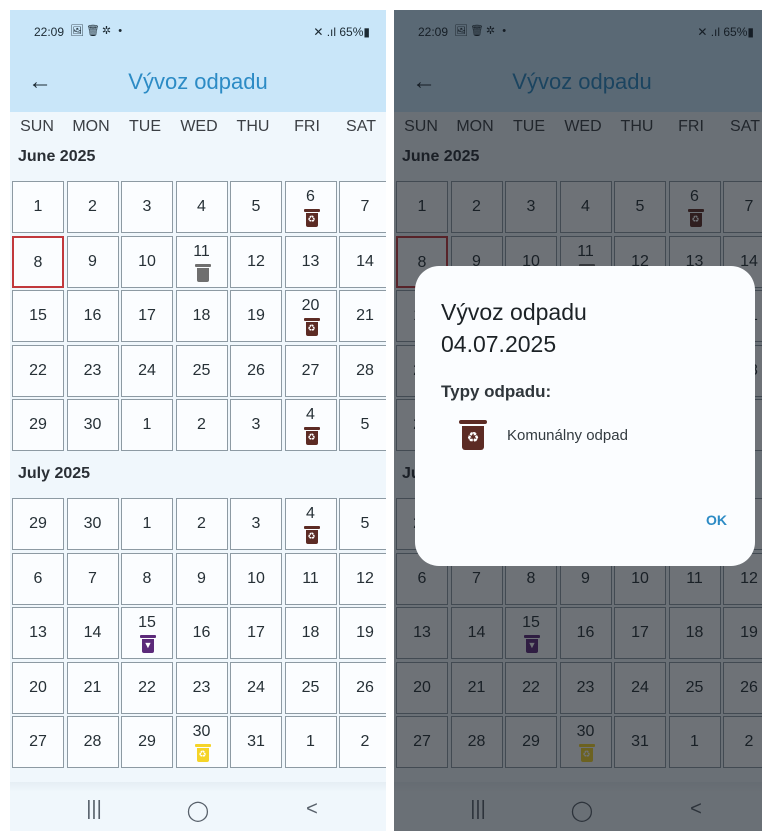  I want to click on day-cell: 4, so click(201, 207).